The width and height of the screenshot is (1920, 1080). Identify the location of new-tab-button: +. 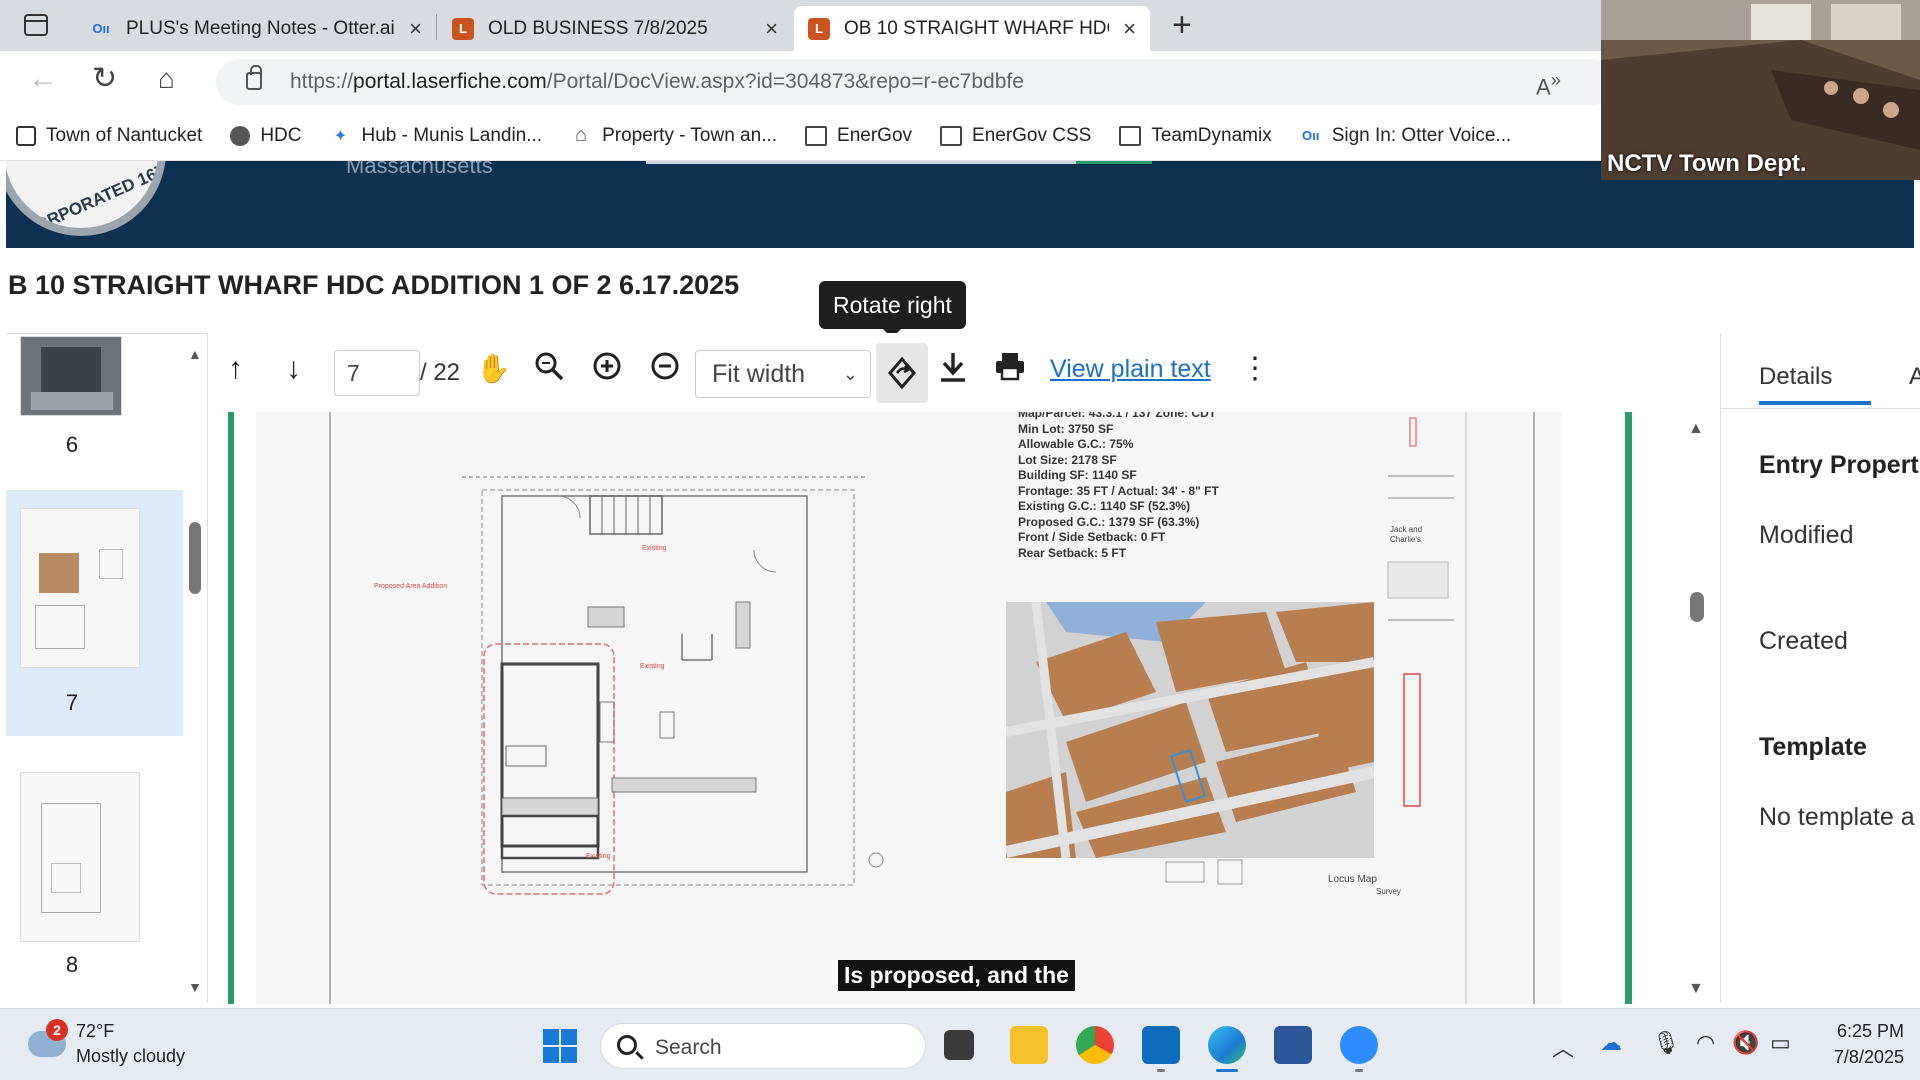
(1182, 25).